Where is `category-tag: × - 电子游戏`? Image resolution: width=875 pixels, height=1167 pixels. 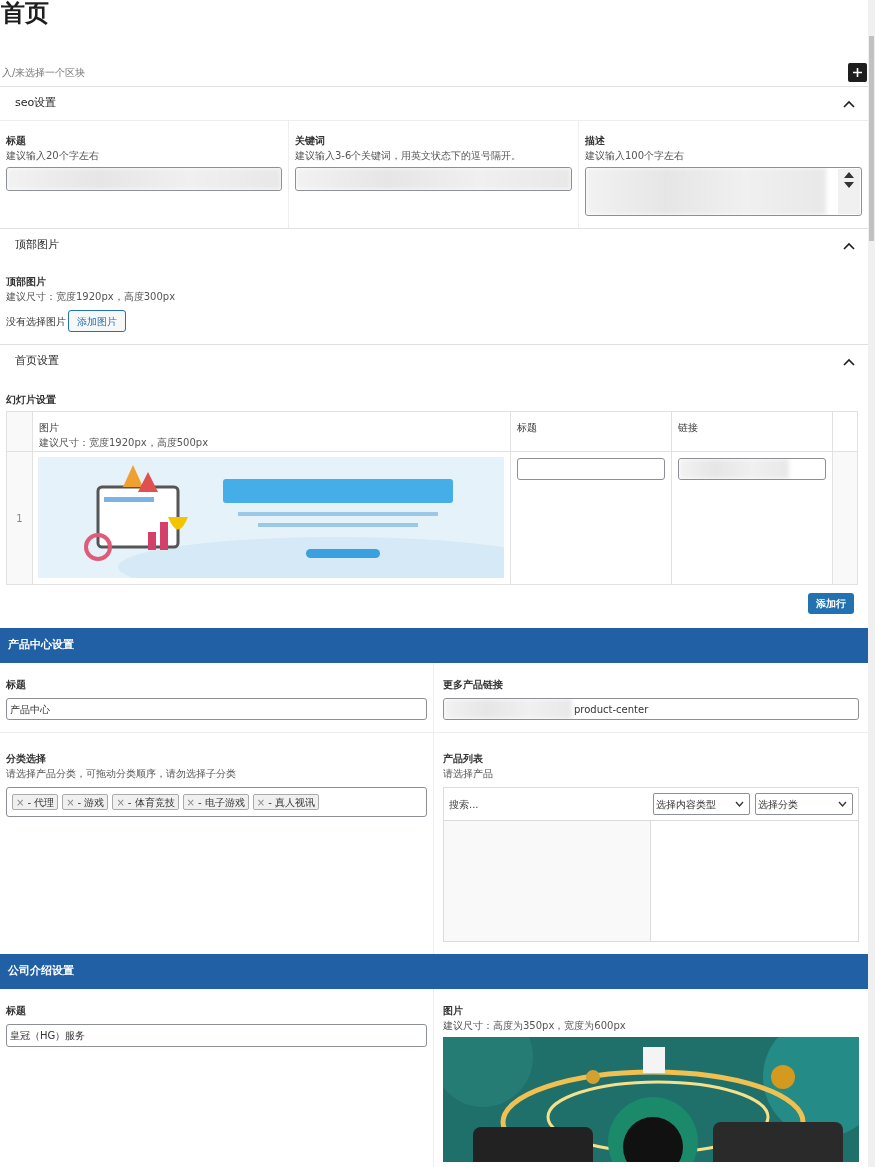
category-tag: × - 电子游戏 is located at coordinates (215, 802).